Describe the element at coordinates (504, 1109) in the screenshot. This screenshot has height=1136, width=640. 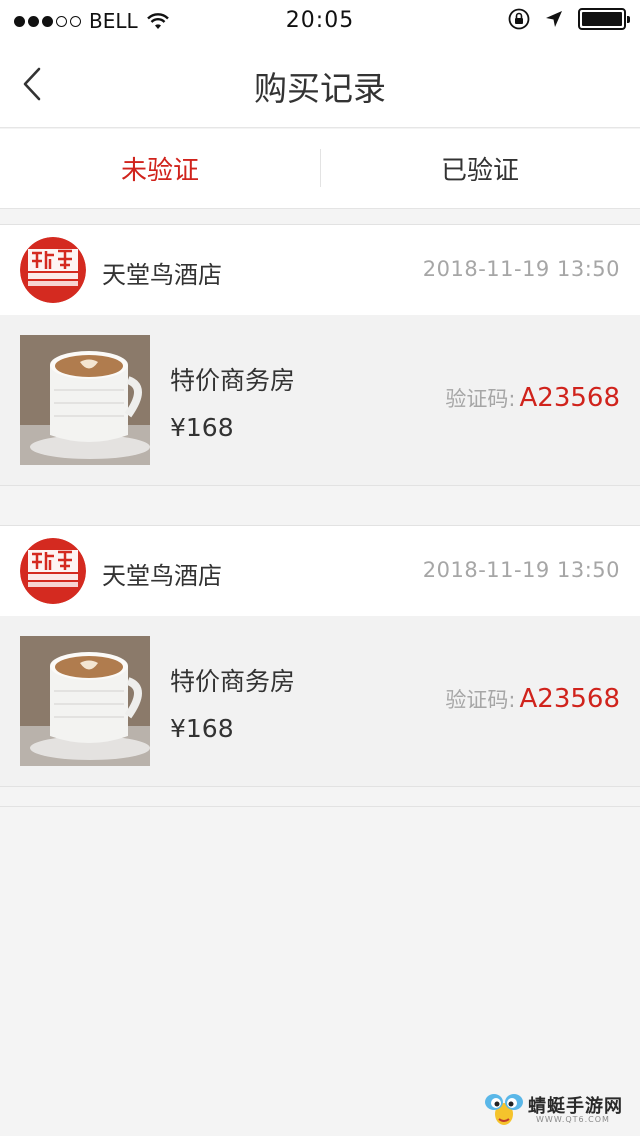
I see `dragonfly-logo-icon` at that location.